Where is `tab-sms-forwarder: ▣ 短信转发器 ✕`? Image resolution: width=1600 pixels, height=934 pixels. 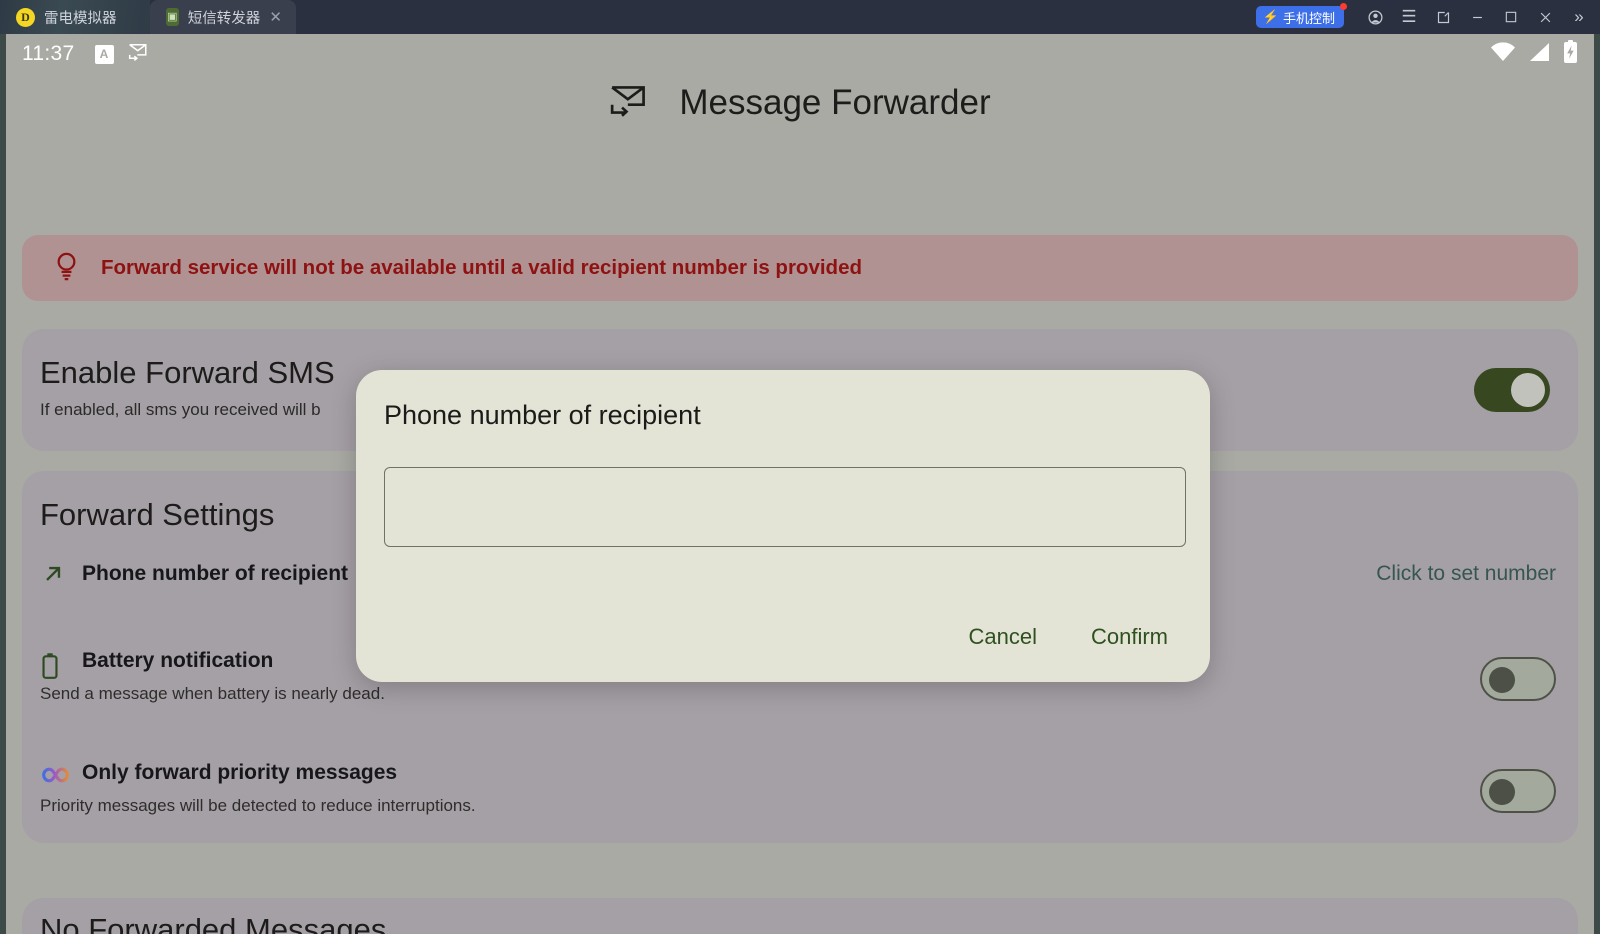
tab-sms-forwarder: ▣ 短信转发器 ✕ is located at coordinates (223, 17).